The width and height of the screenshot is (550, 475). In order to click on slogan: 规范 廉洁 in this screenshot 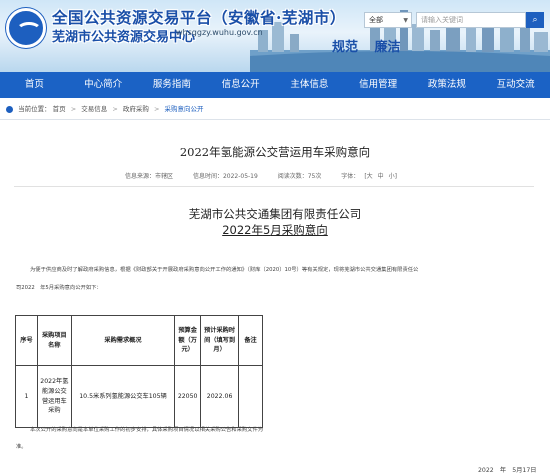, I will do `click(372, 45)`.